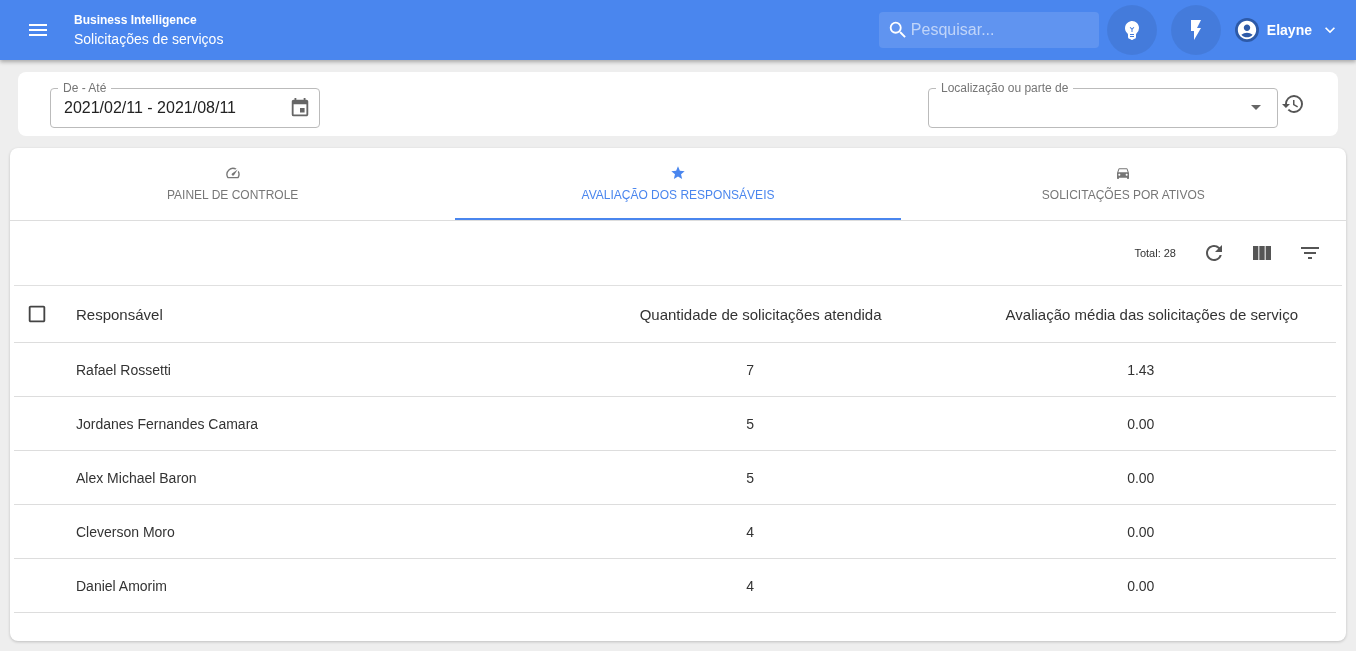 Image resolution: width=1356 pixels, height=651 pixels. Describe the element at coordinates (750, 369) in the screenshot. I see `table-cell: 7` at that location.